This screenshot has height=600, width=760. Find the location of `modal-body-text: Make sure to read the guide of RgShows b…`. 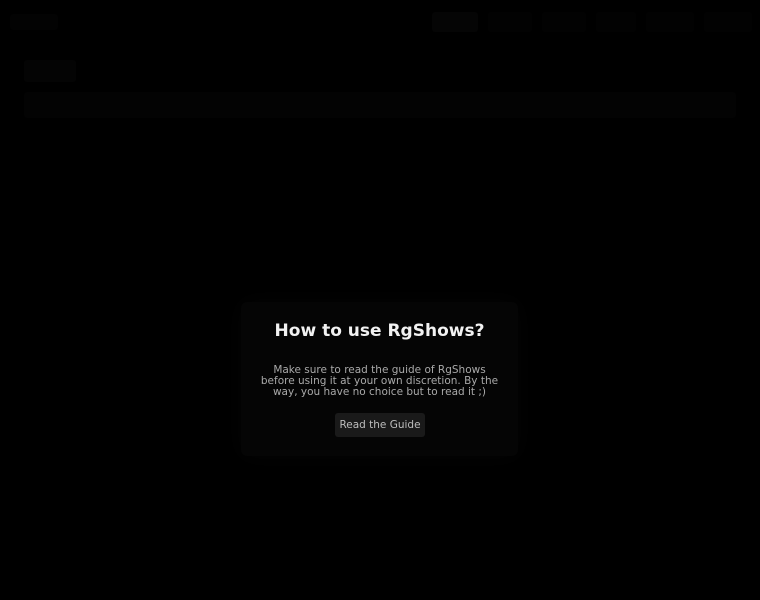

modal-body-text: Make sure to read the guide of RgShows b… is located at coordinates (379, 381).